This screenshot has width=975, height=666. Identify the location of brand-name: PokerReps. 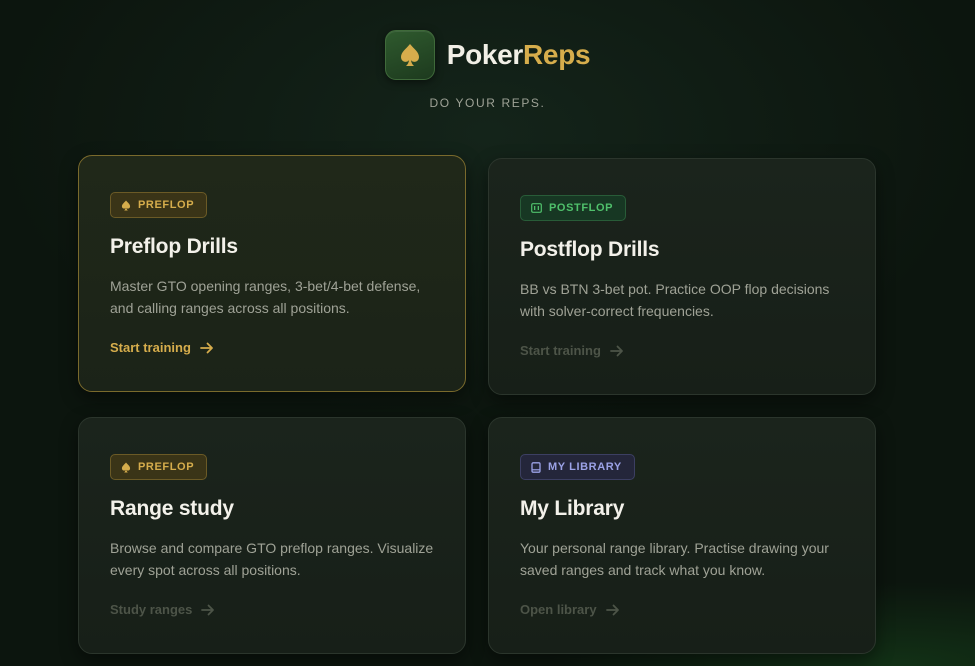
(519, 55).